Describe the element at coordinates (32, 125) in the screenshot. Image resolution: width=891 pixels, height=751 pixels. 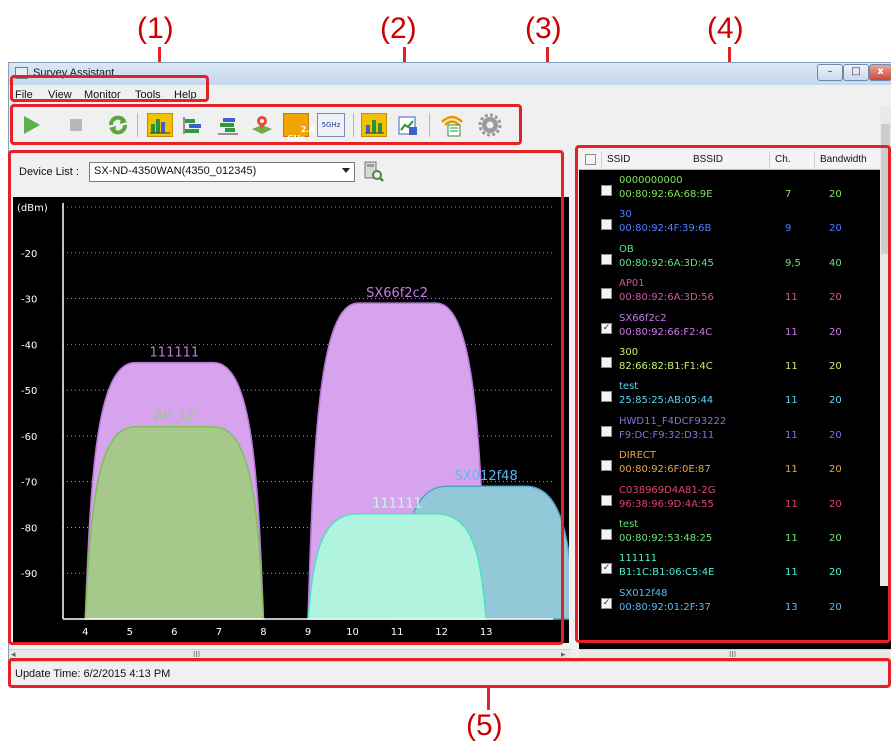
I see `play-icon` at that location.